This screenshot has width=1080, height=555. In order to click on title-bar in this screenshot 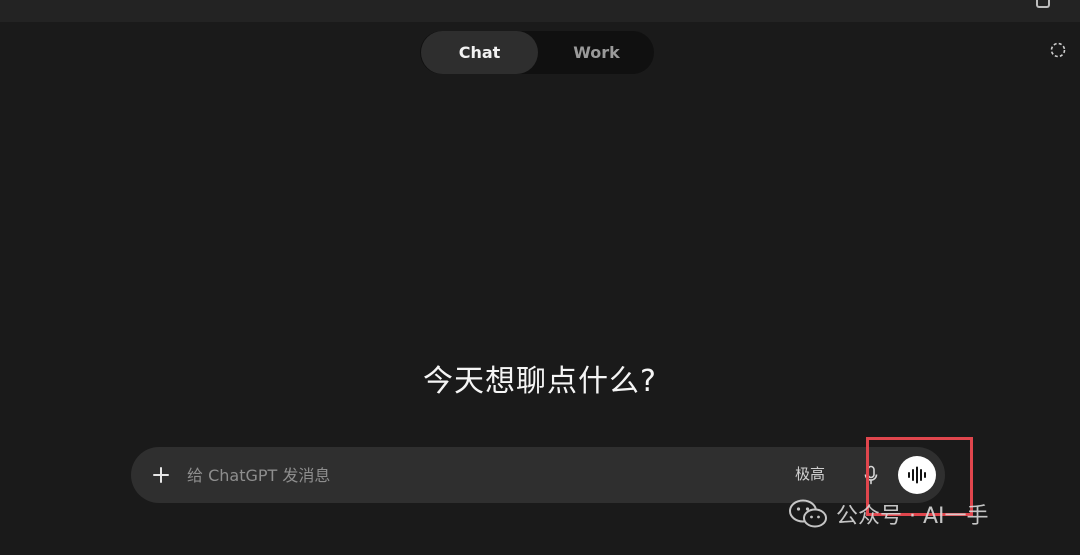, I will do `click(540, 11)`.